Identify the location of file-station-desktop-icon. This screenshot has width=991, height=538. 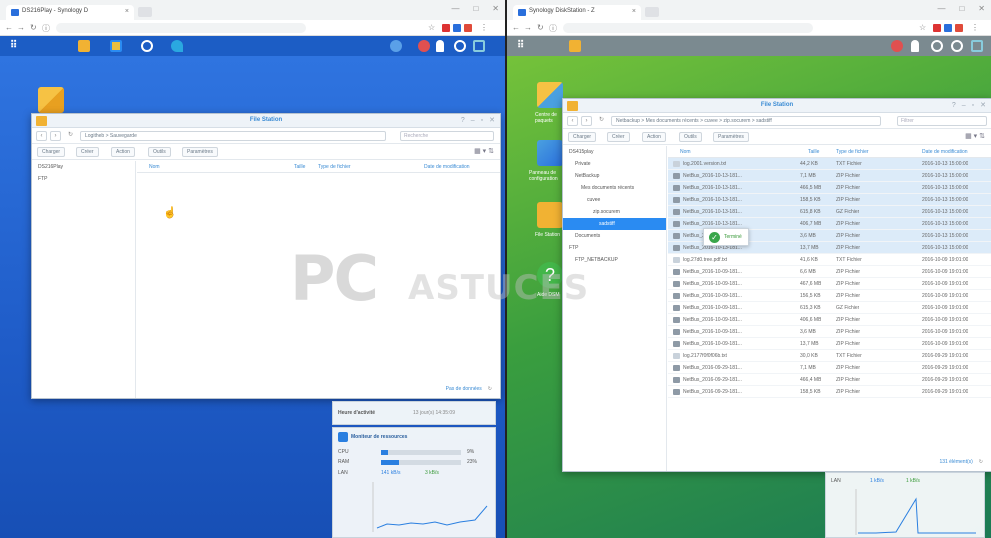
(51, 100).